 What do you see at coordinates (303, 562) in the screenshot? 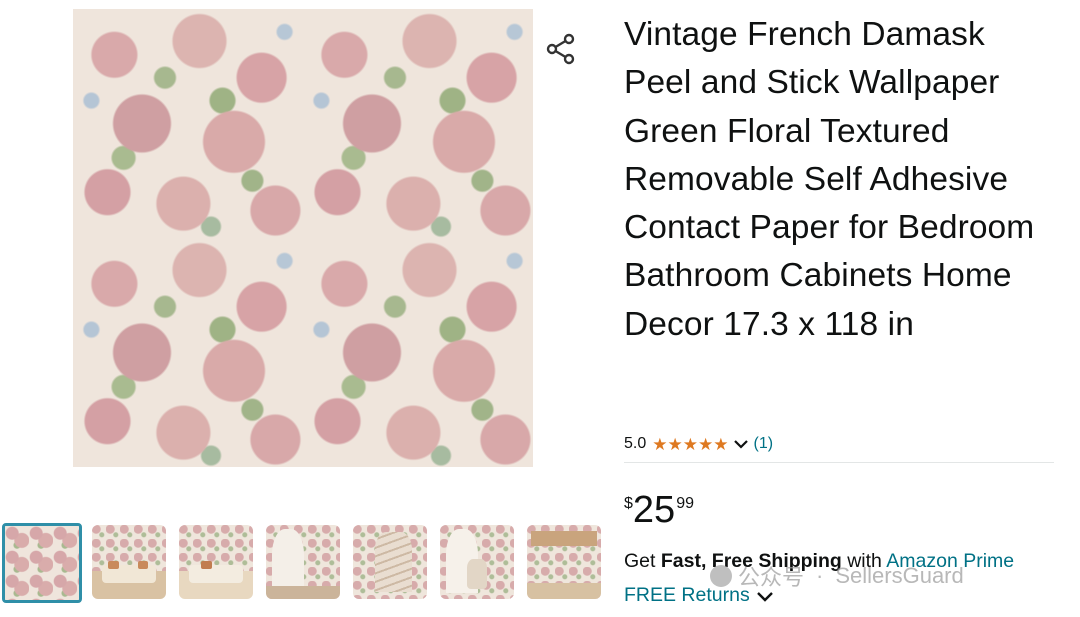
I see `thumbnail-archway` at bounding box center [303, 562].